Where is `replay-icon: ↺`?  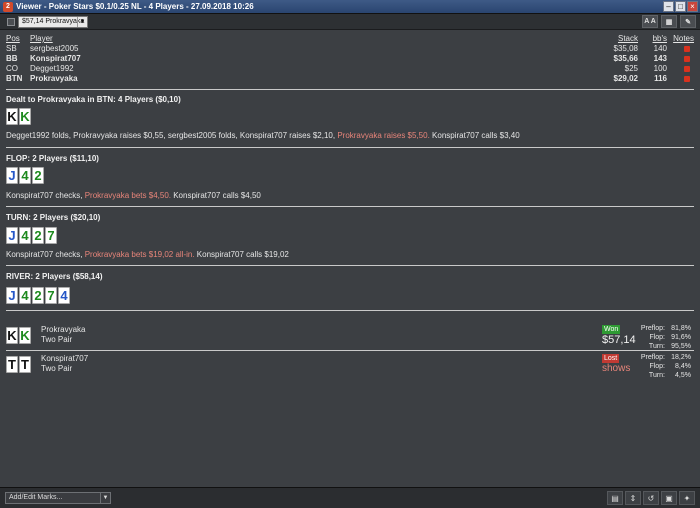
replay-icon: ↺ is located at coordinates (651, 498).